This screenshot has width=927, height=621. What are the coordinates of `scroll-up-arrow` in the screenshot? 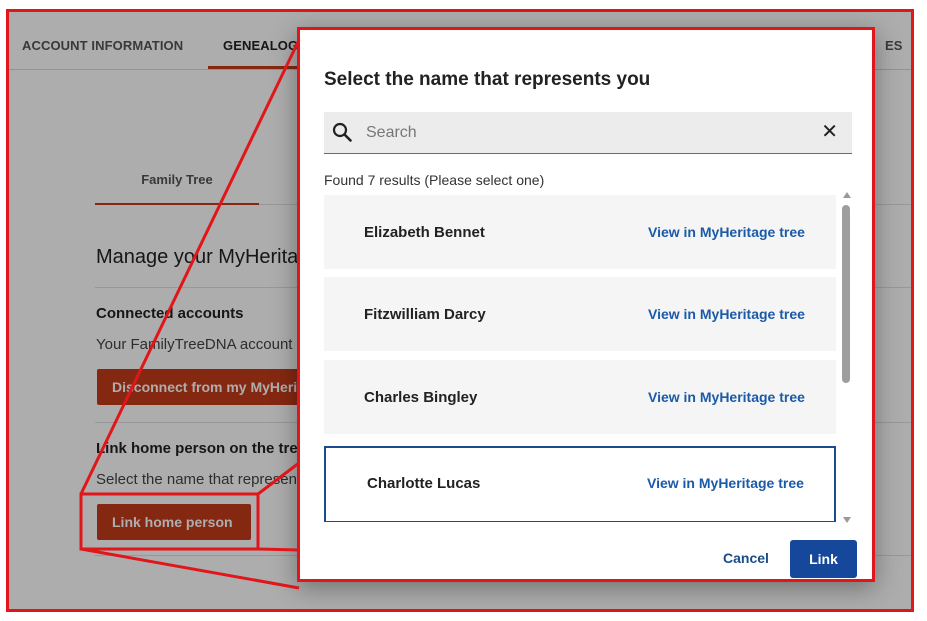 It's located at (847, 195).